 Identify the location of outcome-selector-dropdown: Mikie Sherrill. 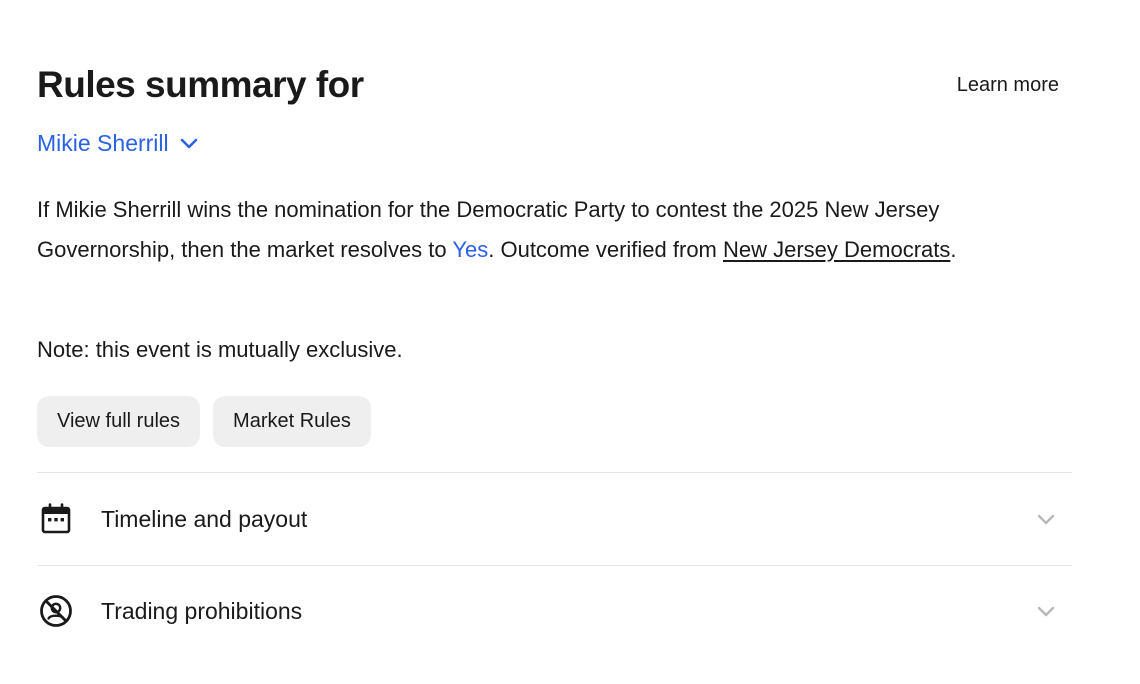
(118, 143).